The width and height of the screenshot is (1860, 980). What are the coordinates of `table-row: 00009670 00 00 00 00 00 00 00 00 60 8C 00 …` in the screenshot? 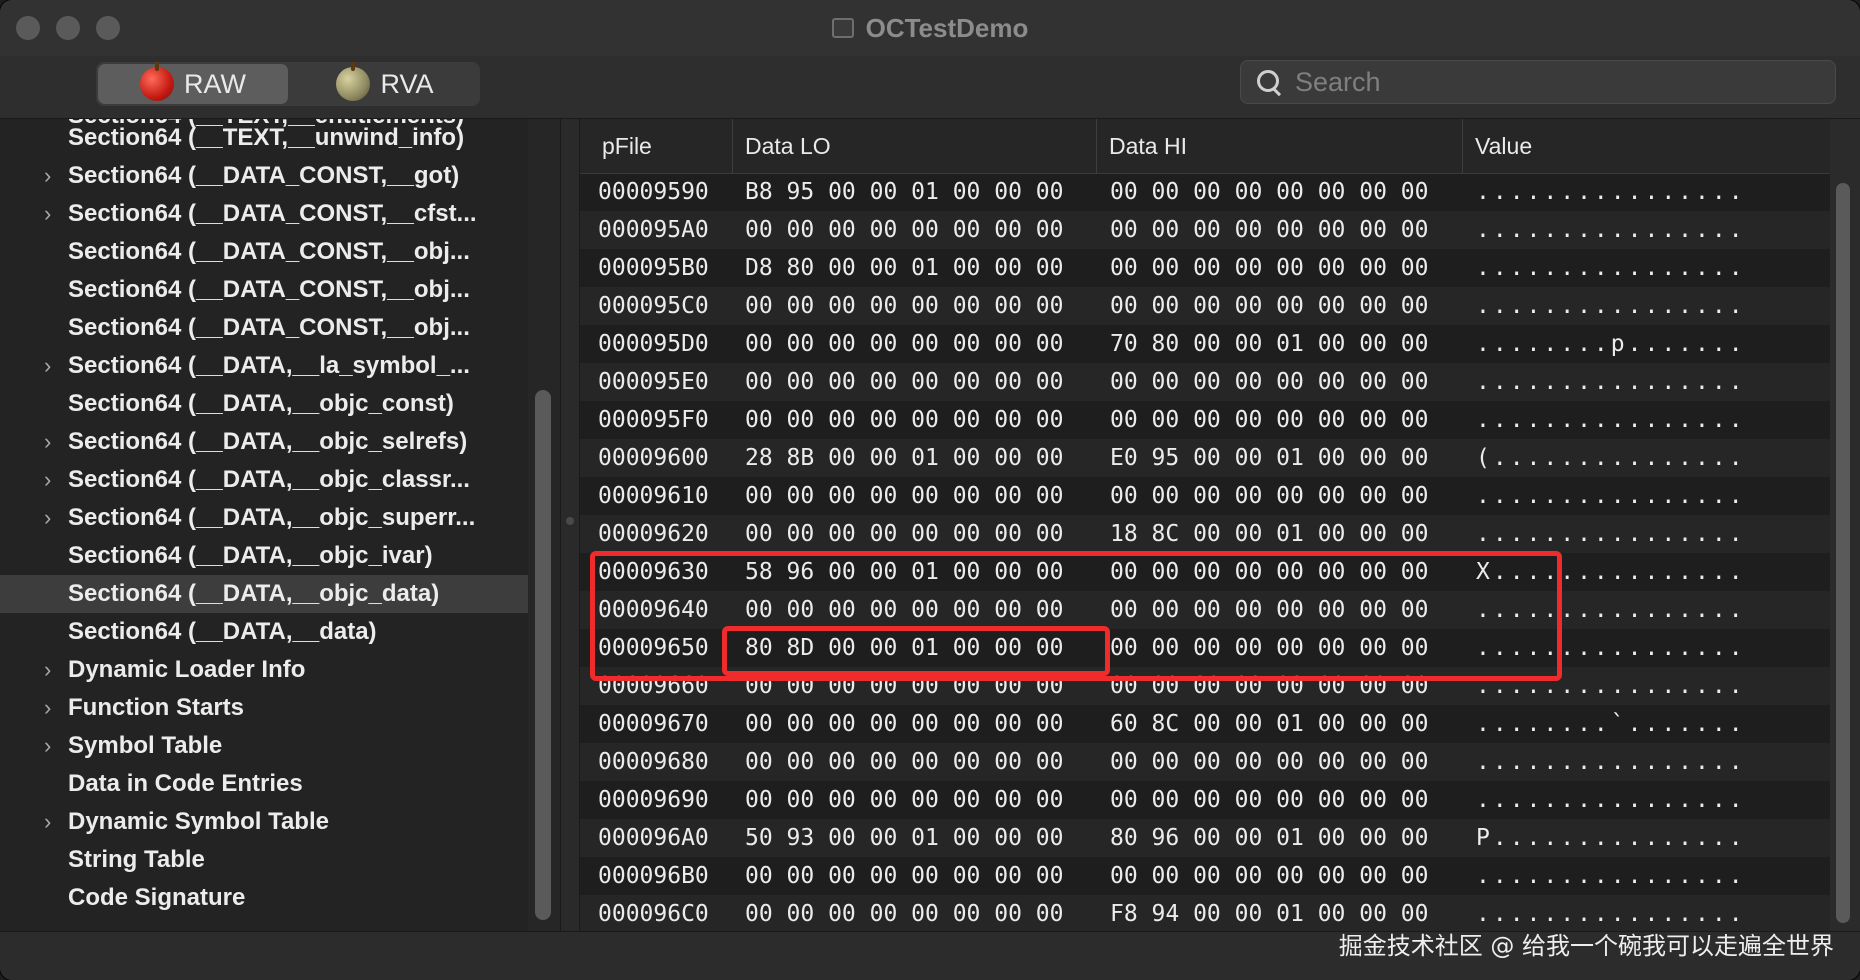 It's located at (1205, 724).